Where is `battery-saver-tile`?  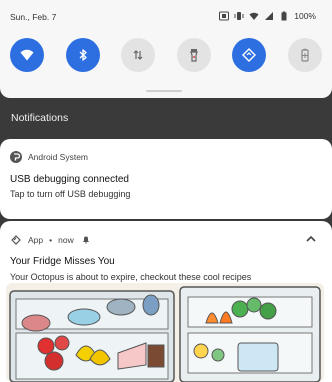
battery-saver-tile is located at coordinates (305, 55).